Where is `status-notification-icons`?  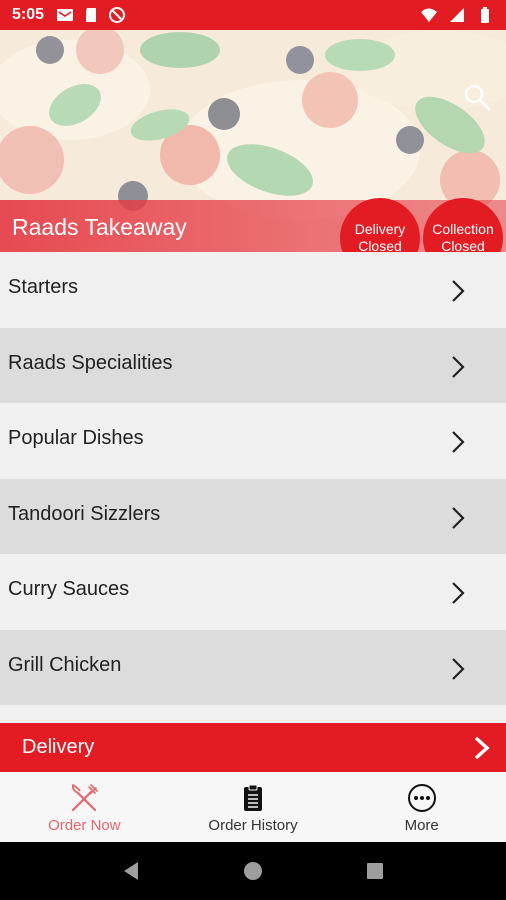 status-notification-icons is located at coordinates (91, 15).